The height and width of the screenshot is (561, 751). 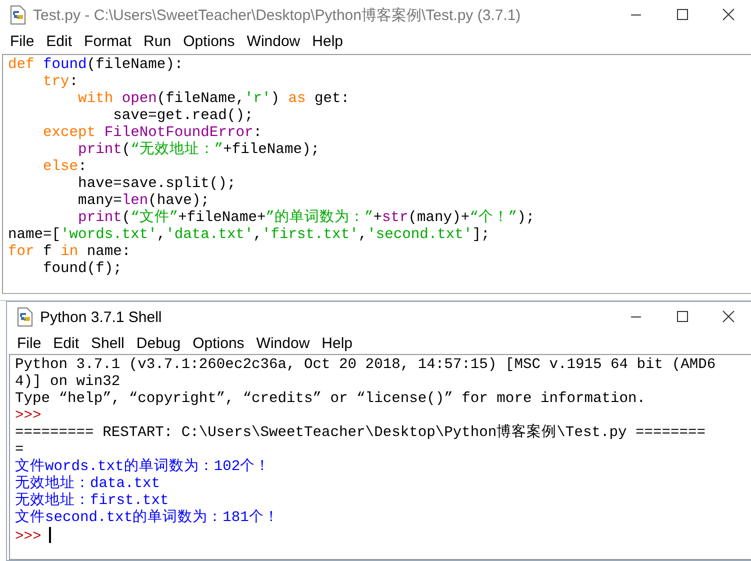 What do you see at coordinates (213, 99) in the screenshot?
I see `code-line: with open(fileName,'r') as get:` at bounding box center [213, 99].